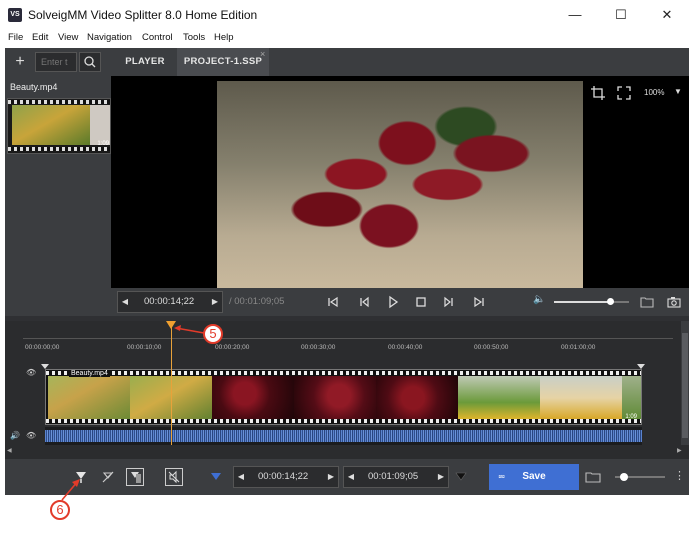  Describe the element at coordinates (60, 510) in the screenshot. I see `callout-6: 6` at that location.